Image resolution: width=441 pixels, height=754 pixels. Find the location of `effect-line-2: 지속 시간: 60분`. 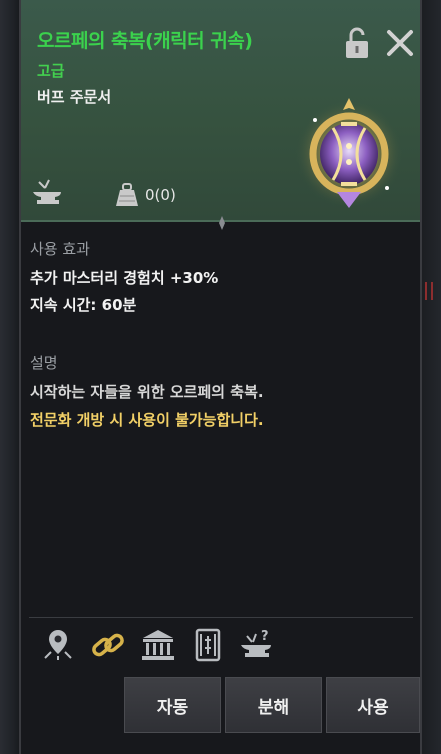

effect-line-2: 지속 시간: 60분 is located at coordinates (83, 305).